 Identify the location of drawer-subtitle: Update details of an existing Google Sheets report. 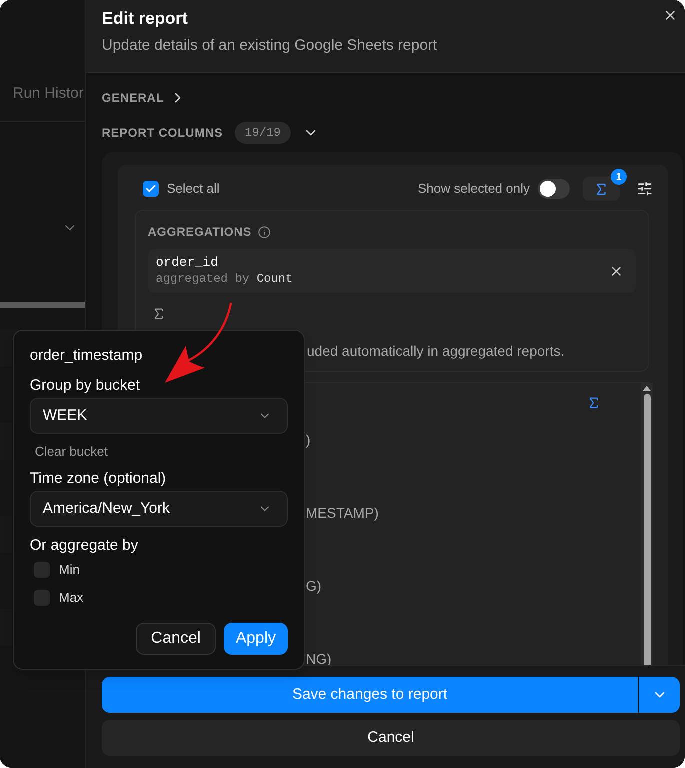
(270, 46).